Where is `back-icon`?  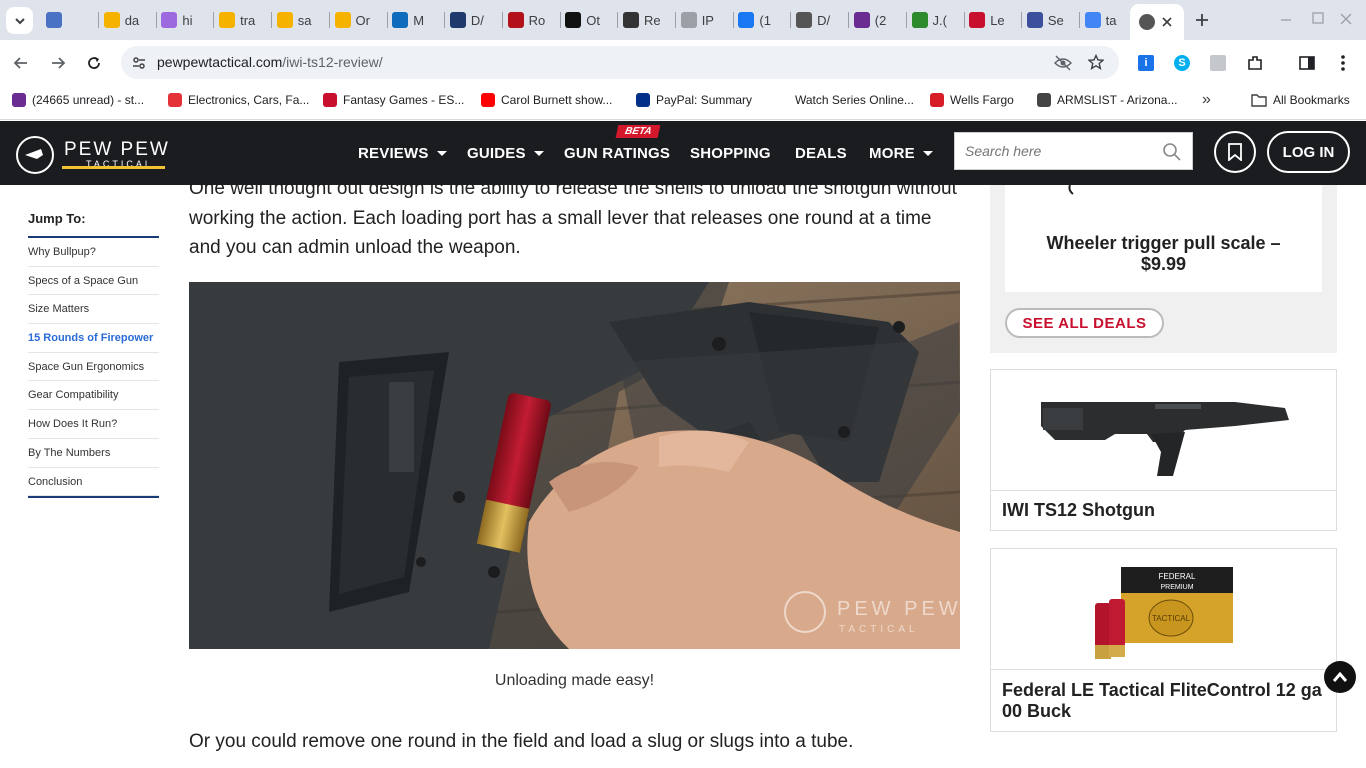
back-icon is located at coordinates (21, 63).